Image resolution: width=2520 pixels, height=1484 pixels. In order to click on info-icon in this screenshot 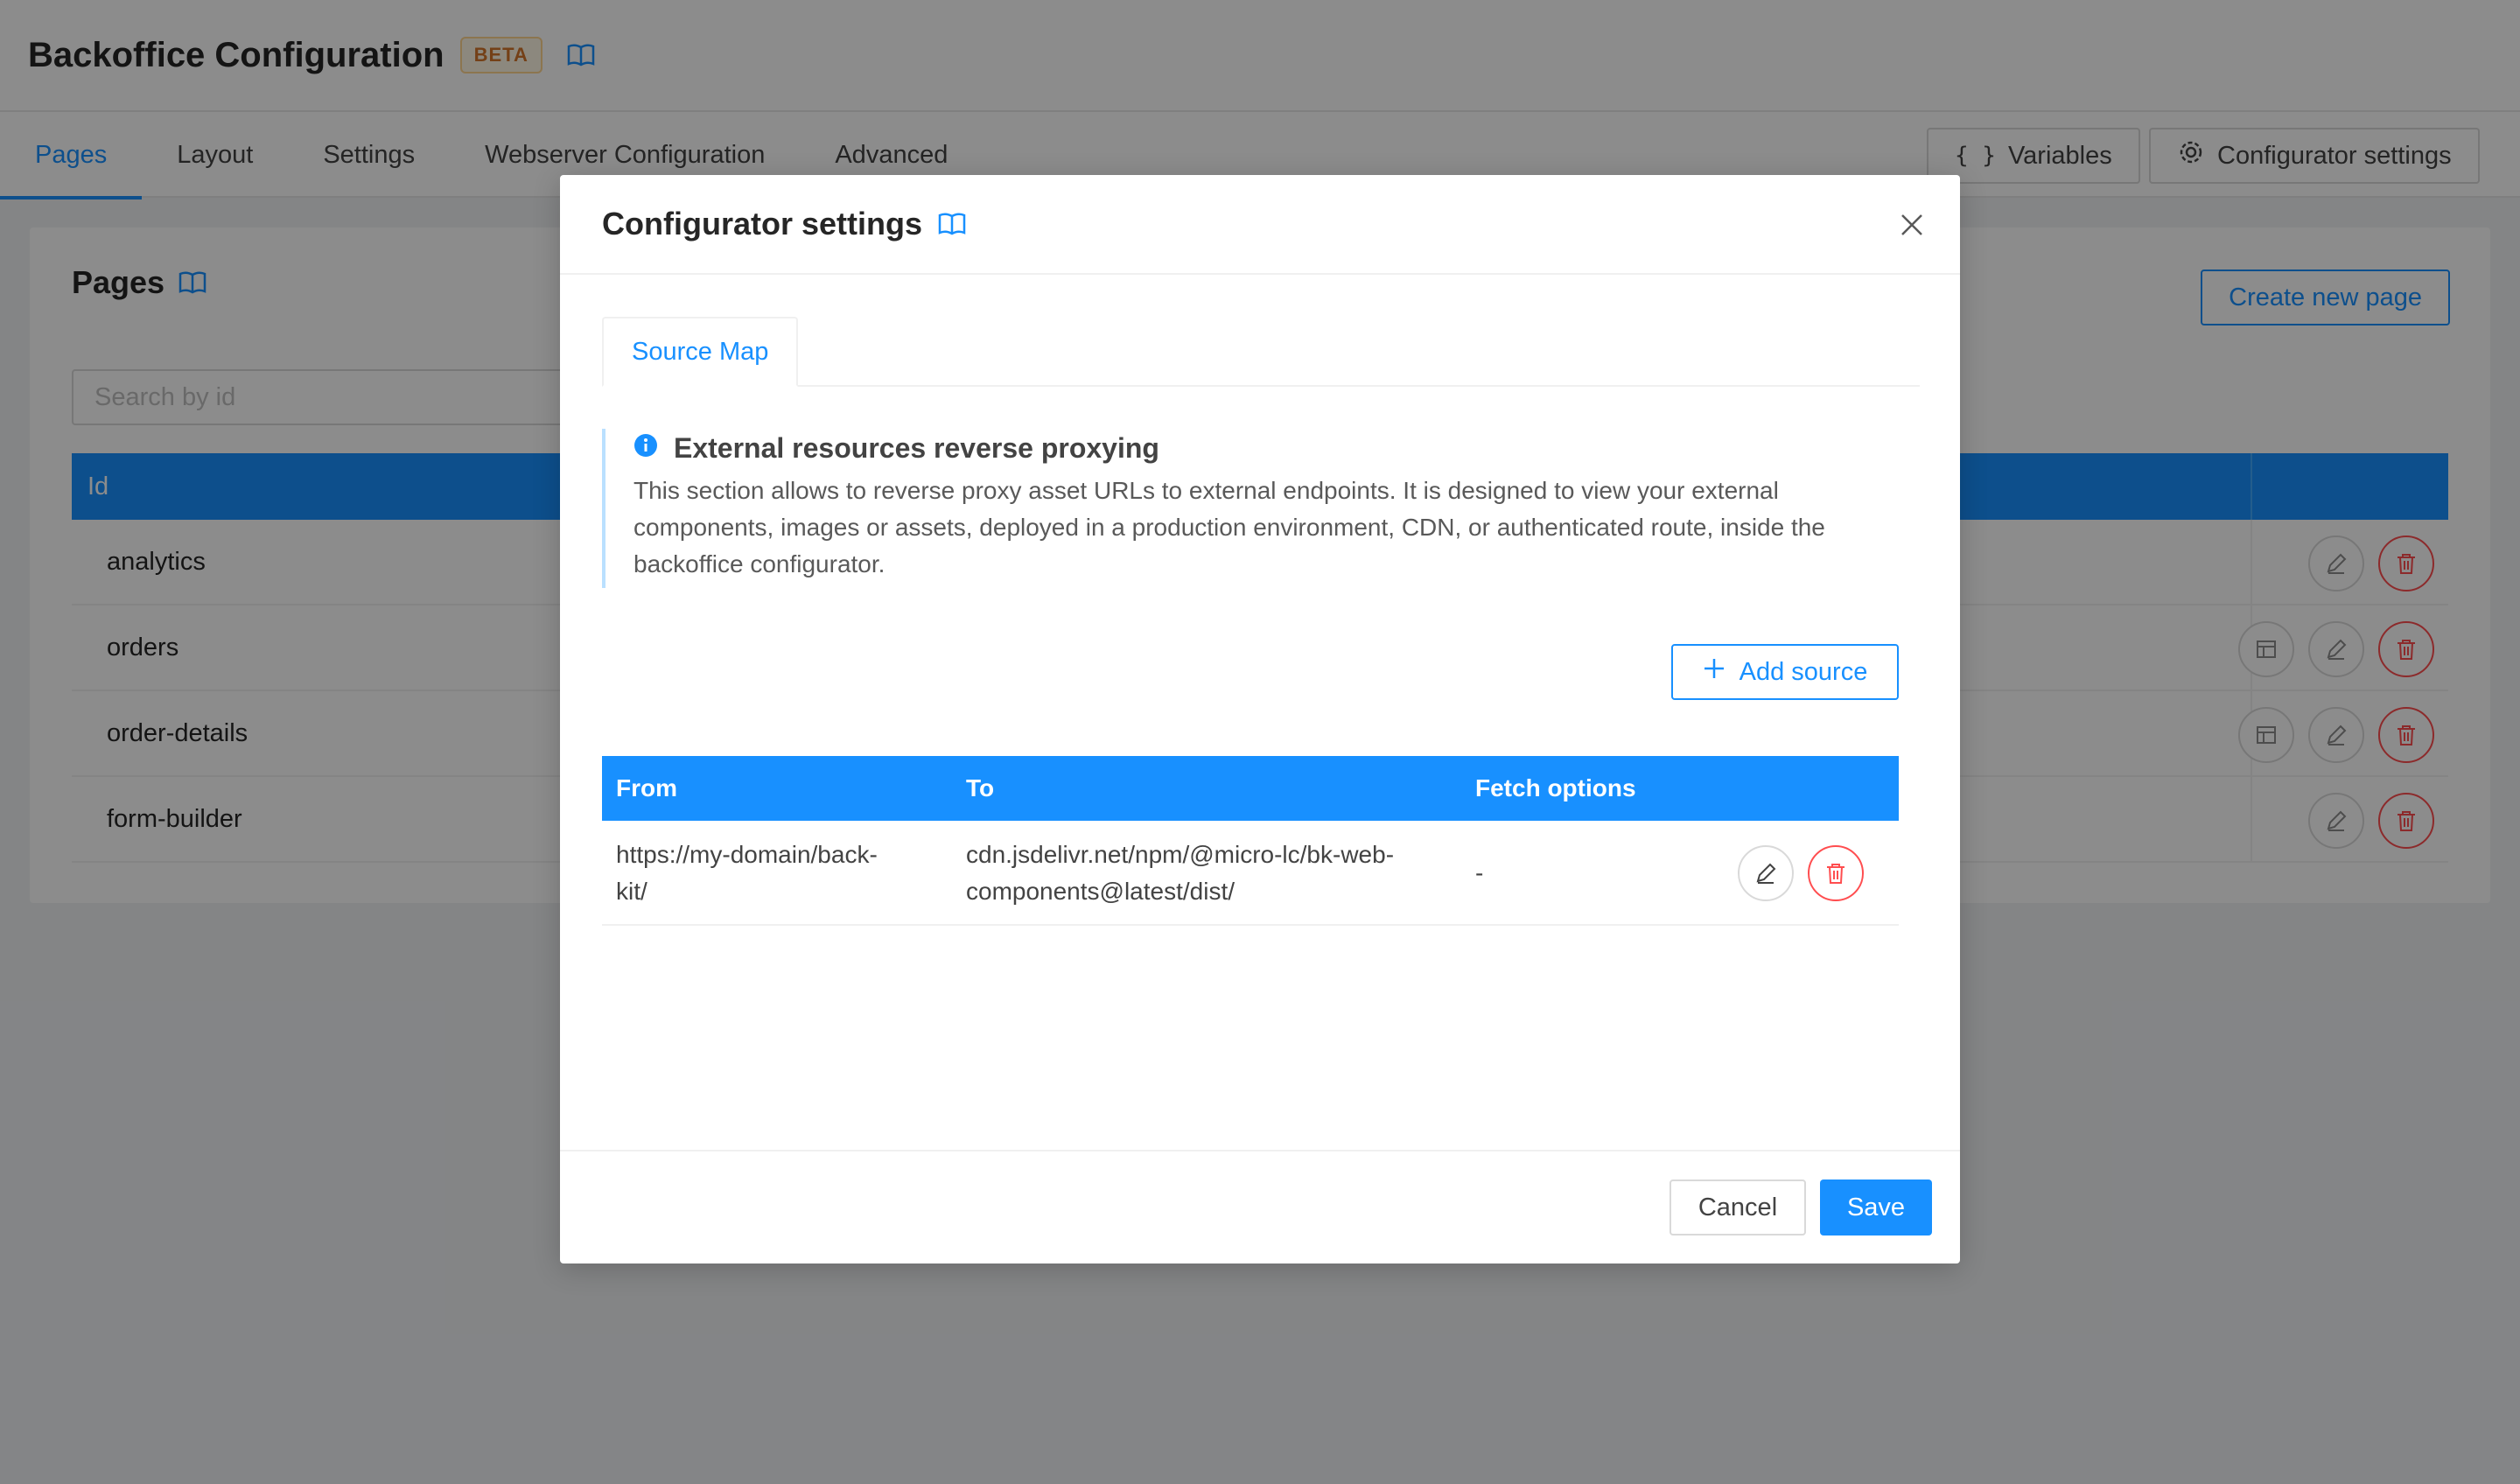, I will do `click(646, 448)`.